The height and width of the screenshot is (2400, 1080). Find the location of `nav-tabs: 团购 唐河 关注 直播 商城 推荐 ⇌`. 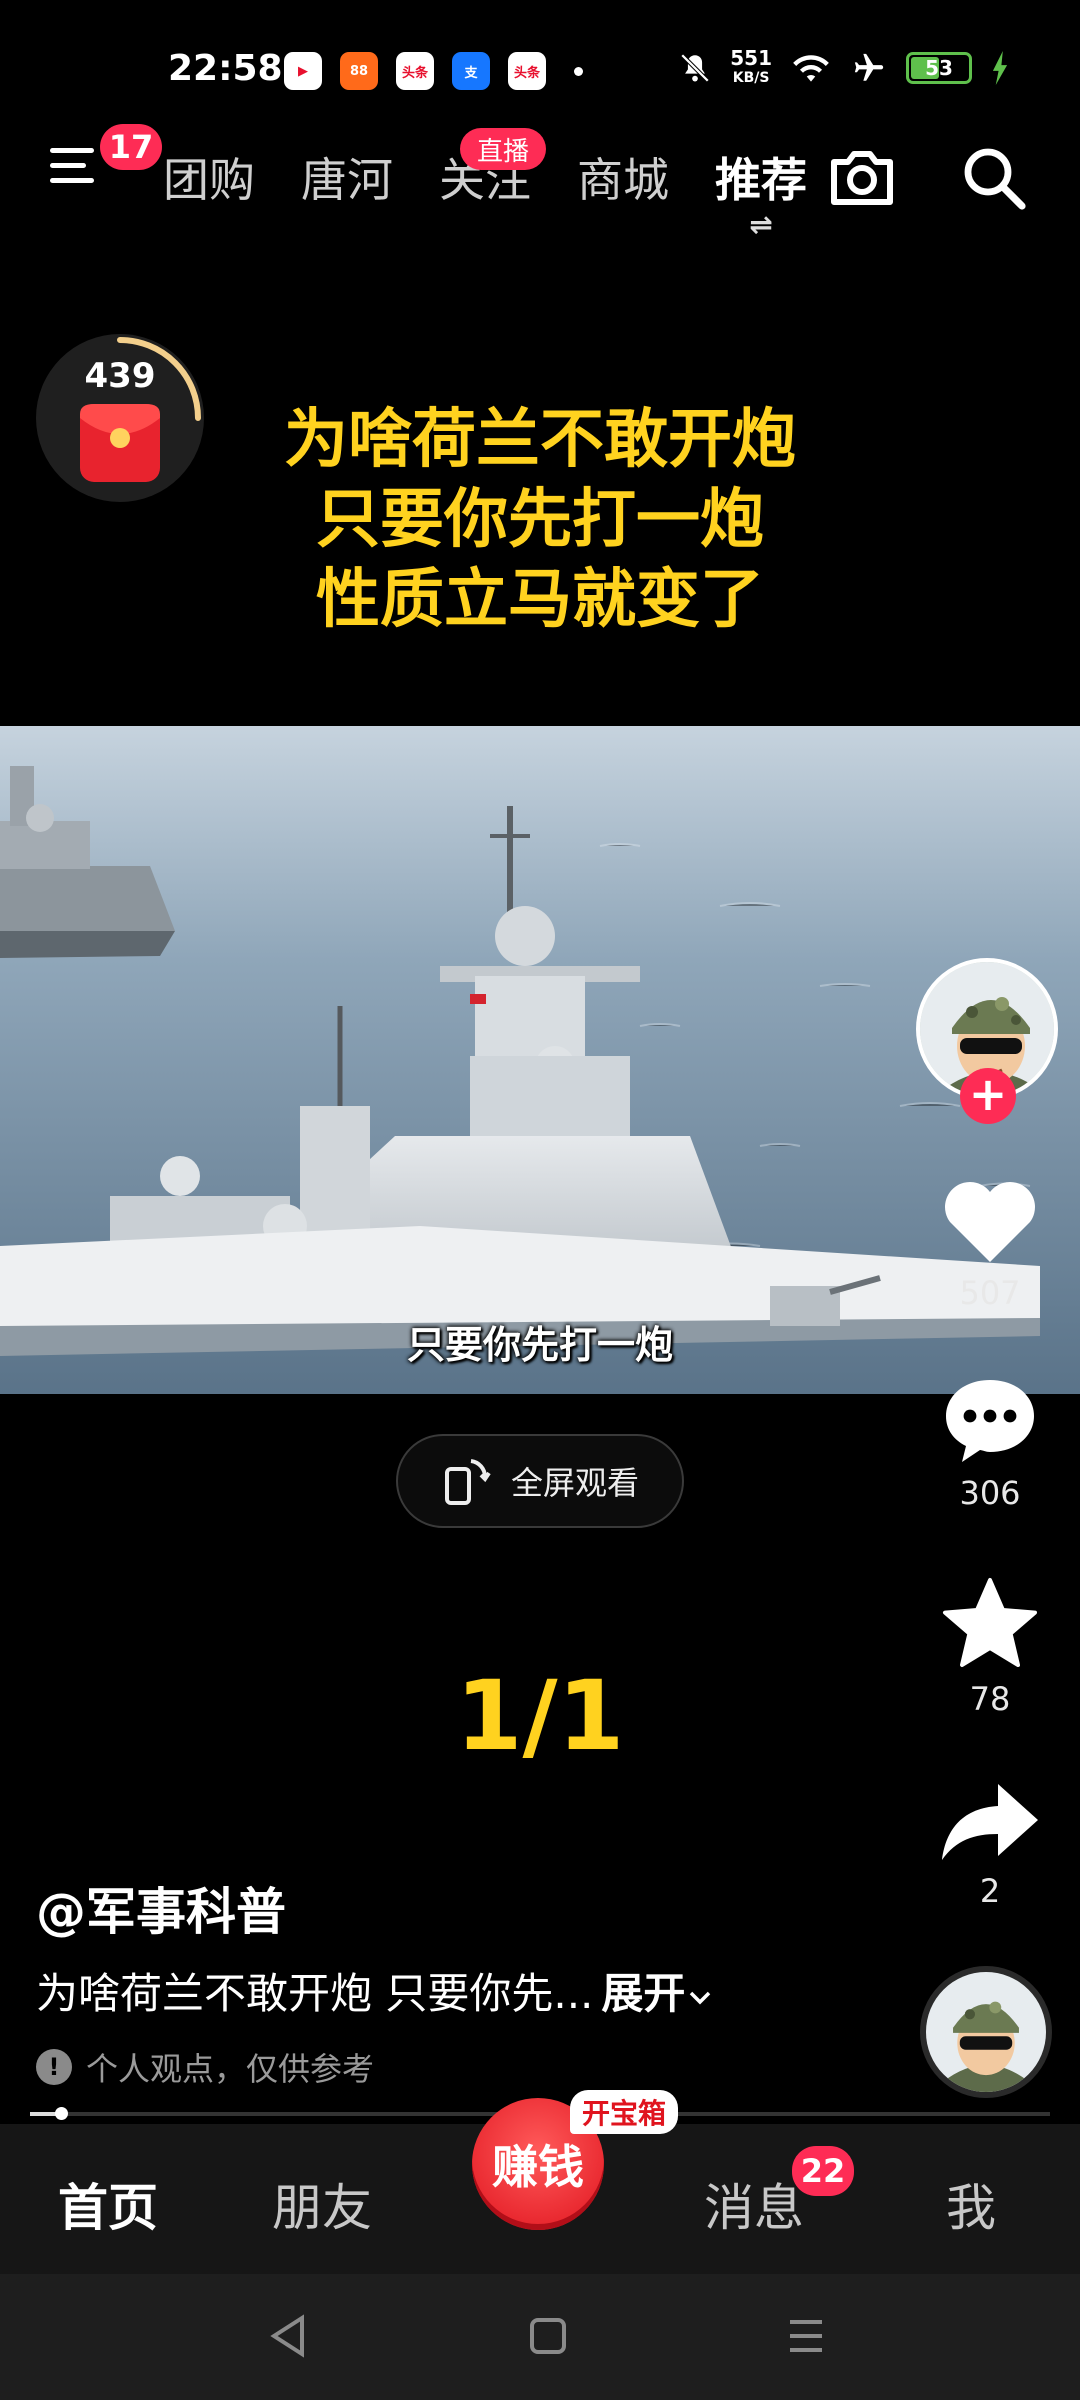

nav-tabs: 团购 唐河 关注 直播 商城 推荐 ⇌ is located at coordinates (485, 184).